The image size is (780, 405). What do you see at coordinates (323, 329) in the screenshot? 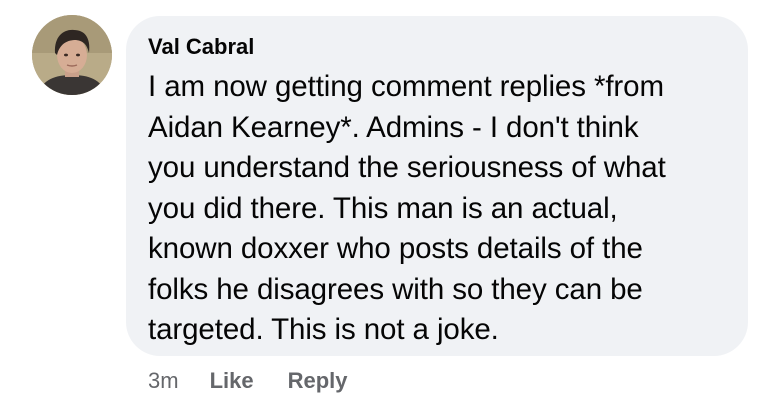
I see `comment-text-line: targeted. This is not a joke.` at bounding box center [323, 329].